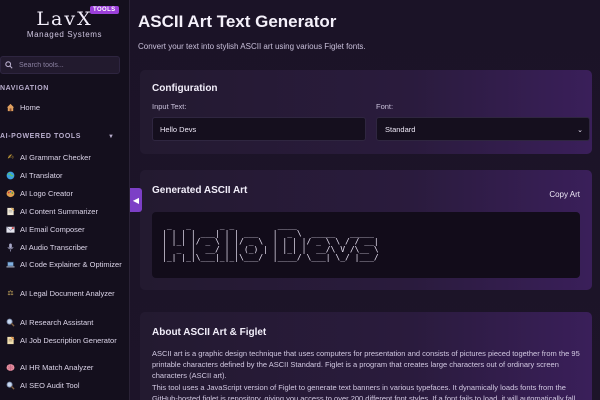  Describe the element at coordinates (55, 157) in the screenshot. I see `sidebar-item-label: AI Grammar Checker` at that location.